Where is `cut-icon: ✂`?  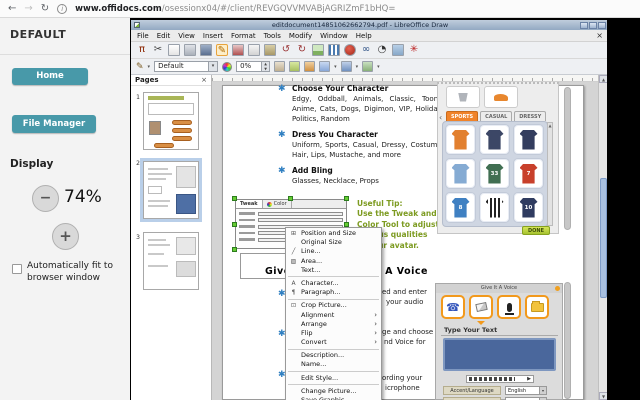 cut-icon: ✂ is located at coordinates (158, 50).